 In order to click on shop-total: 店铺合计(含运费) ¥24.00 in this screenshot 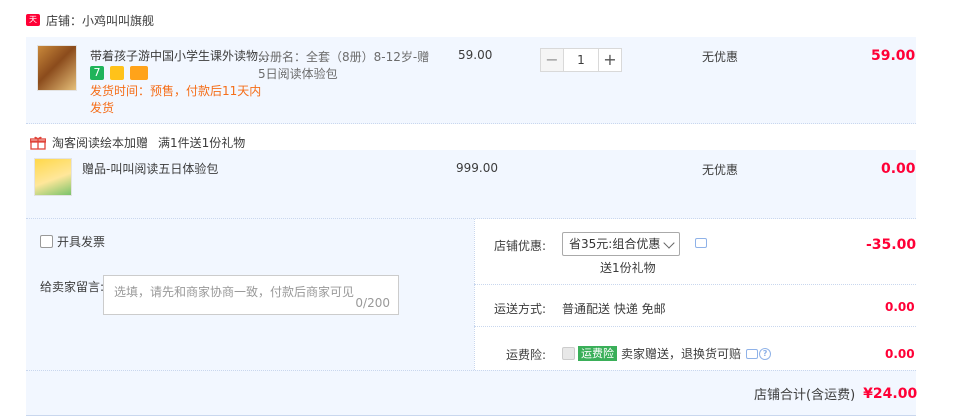, I will do `click(836, 394)`.